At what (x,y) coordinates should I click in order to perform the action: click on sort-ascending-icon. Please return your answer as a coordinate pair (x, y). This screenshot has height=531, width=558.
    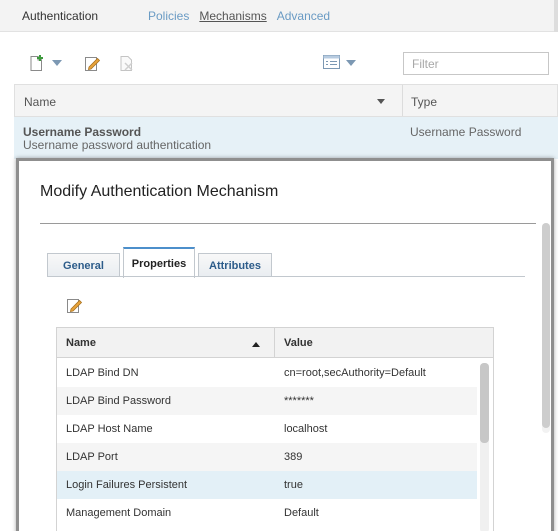
    Looking at the image, I should click on (256, 344).